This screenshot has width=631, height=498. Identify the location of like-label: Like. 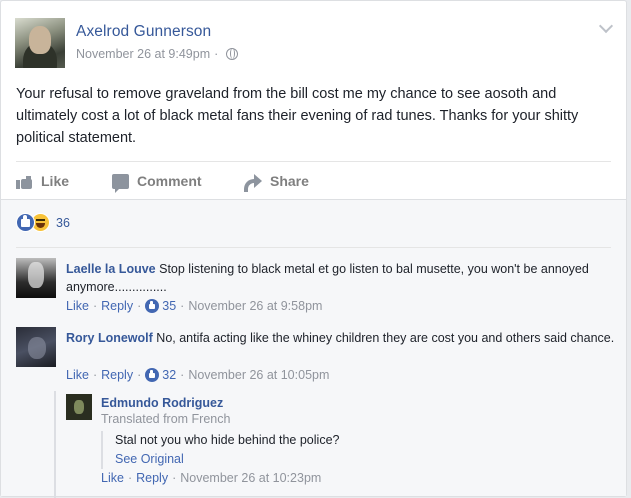
(55, 181).